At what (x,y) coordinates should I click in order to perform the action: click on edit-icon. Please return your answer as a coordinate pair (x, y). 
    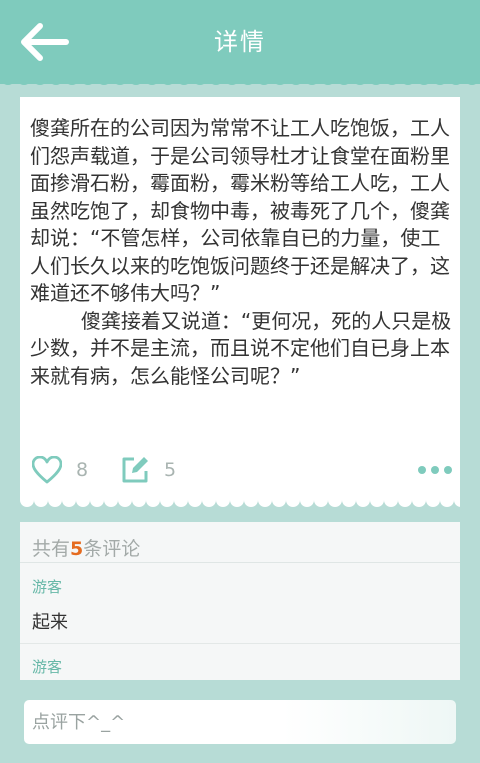
    Looking at the image, I should click on (135, 470).